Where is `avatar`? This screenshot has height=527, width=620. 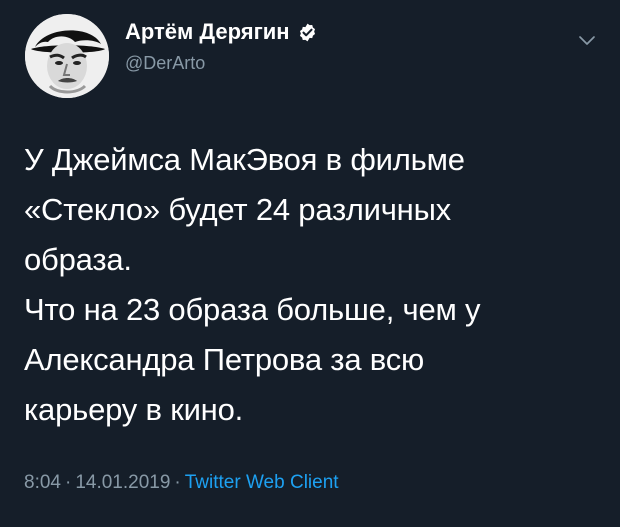 avatar is located at coordinates (67, 56).